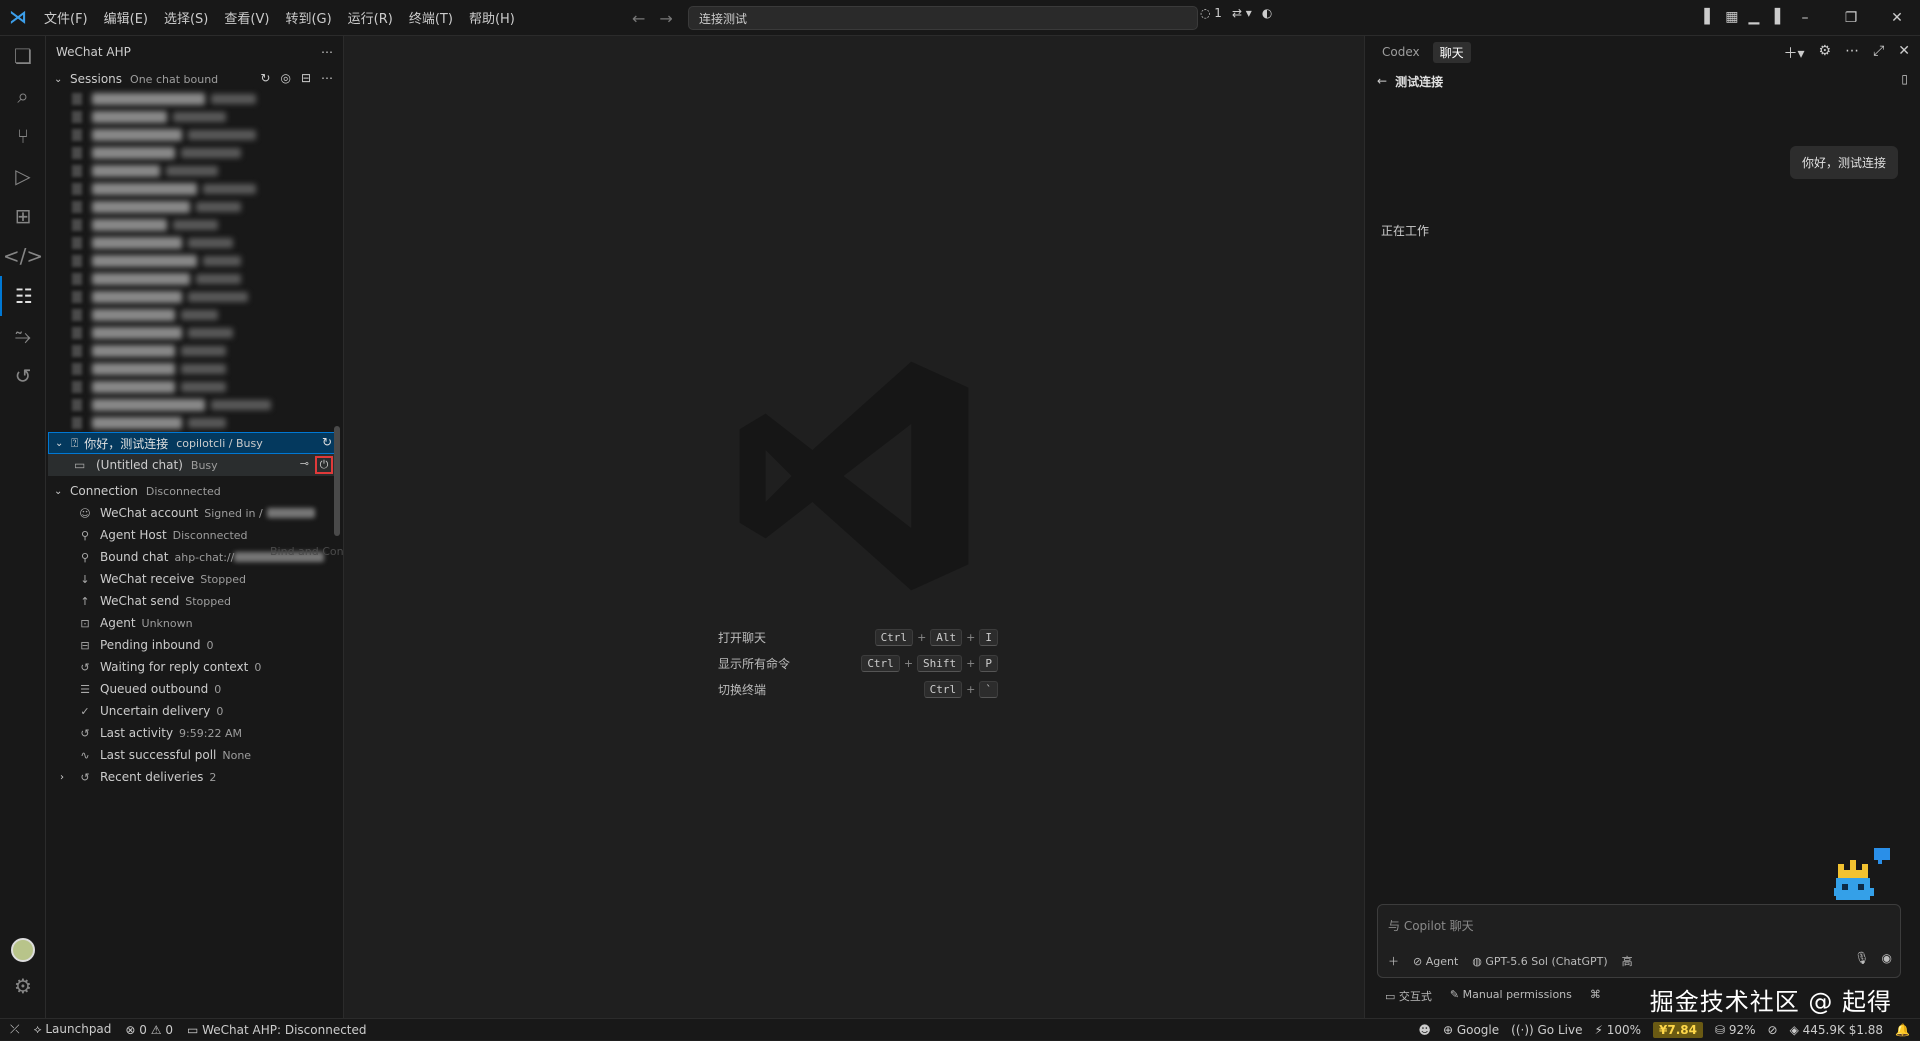  I want to click on menu-selection: 选择(S), so click(186, 17).